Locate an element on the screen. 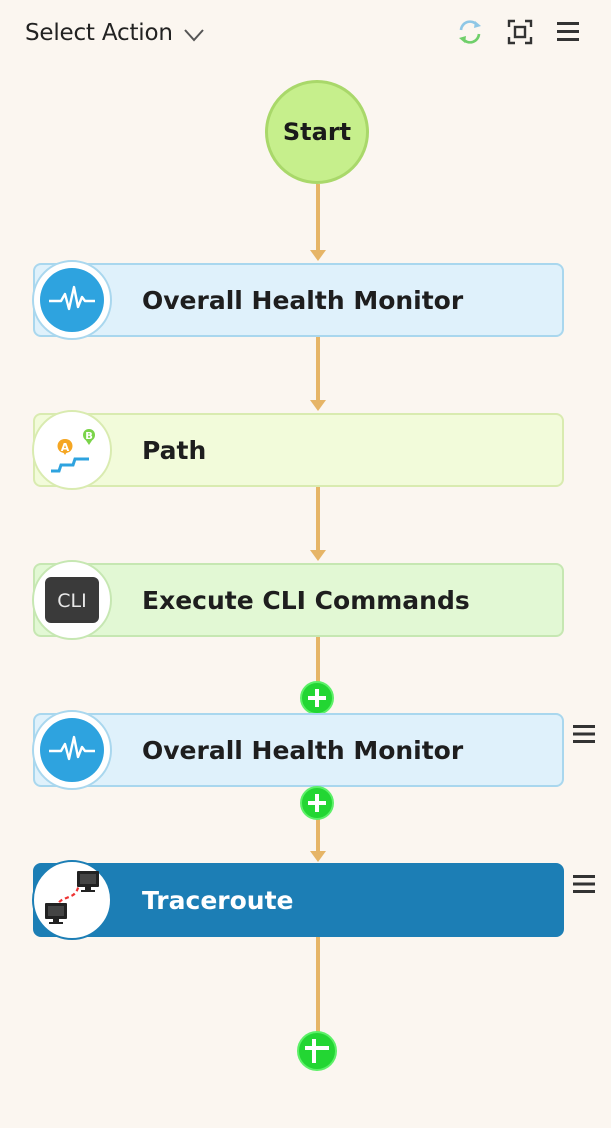 The image size is (611, 1128). chevron-down-icon is located at coordinates (193, 35).